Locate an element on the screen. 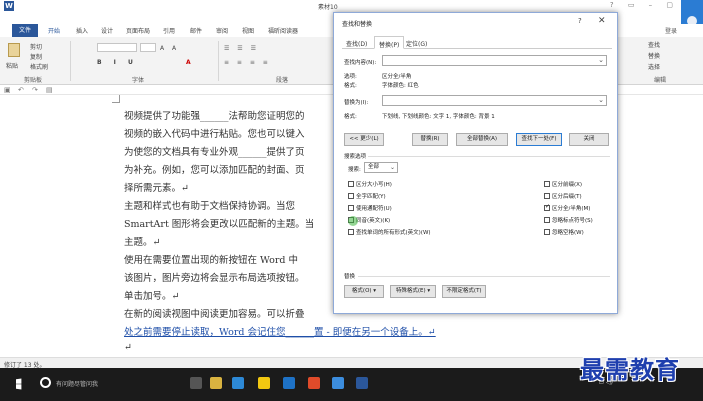  find-options-value: 区分全/半角 is located at coordinates (397, 77).